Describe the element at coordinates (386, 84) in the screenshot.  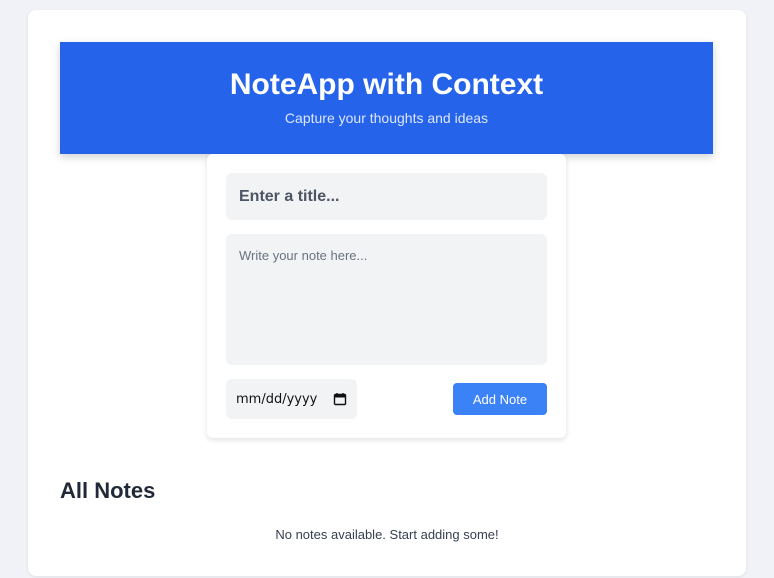
I see `app-title: NoteApp with Context` at that location.